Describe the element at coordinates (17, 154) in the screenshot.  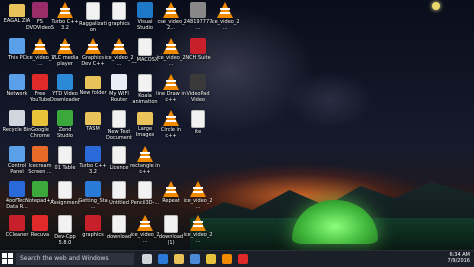
I see `control-panel-icon` at that location.